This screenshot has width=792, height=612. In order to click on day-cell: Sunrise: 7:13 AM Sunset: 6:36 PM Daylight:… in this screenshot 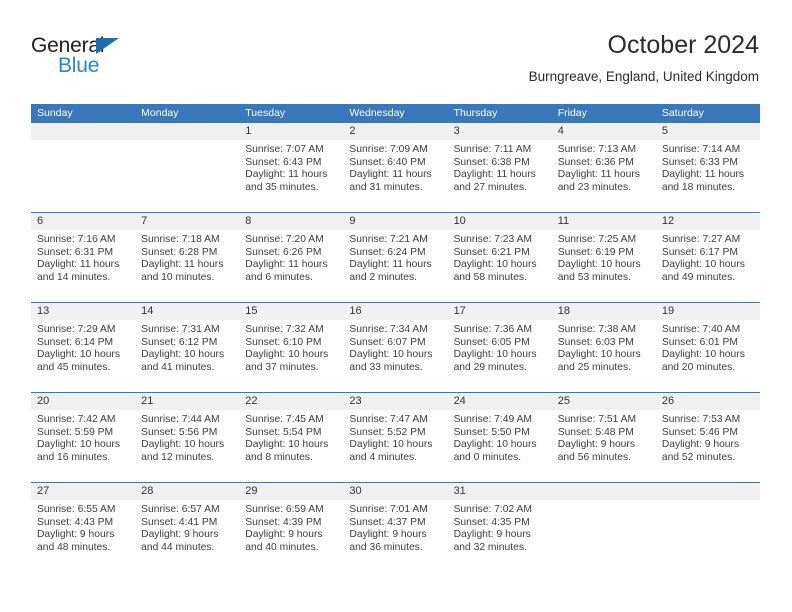, I will do `click(604, 176)`.